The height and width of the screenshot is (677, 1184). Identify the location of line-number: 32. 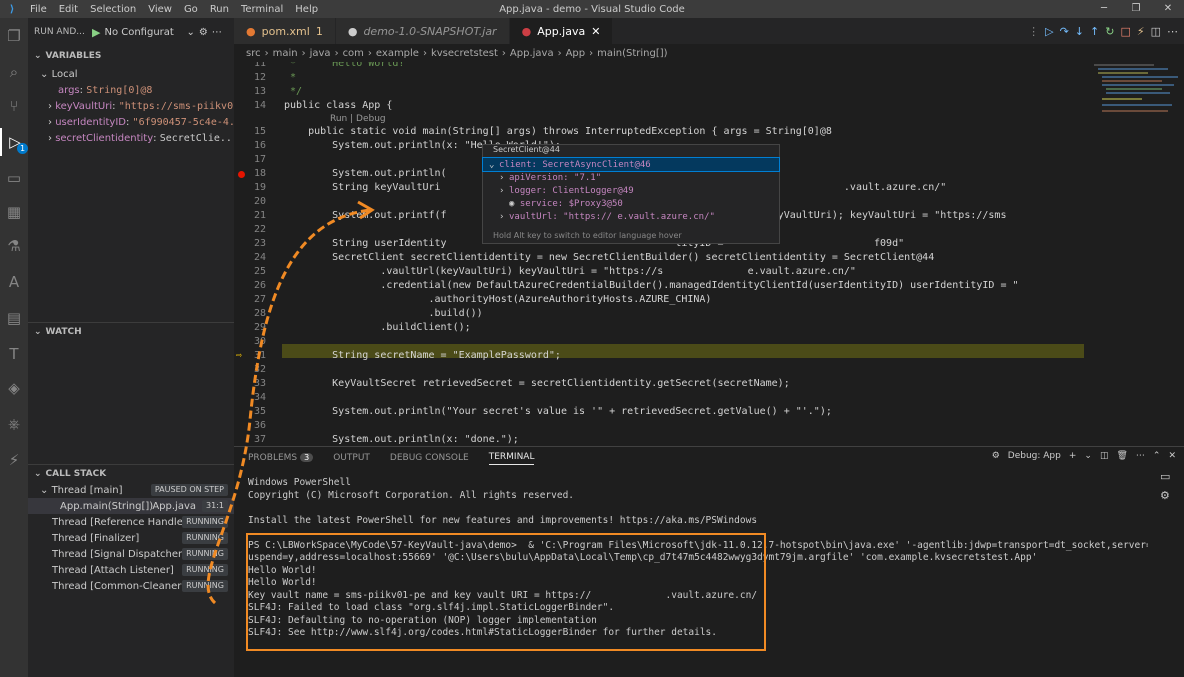
(250, 369).